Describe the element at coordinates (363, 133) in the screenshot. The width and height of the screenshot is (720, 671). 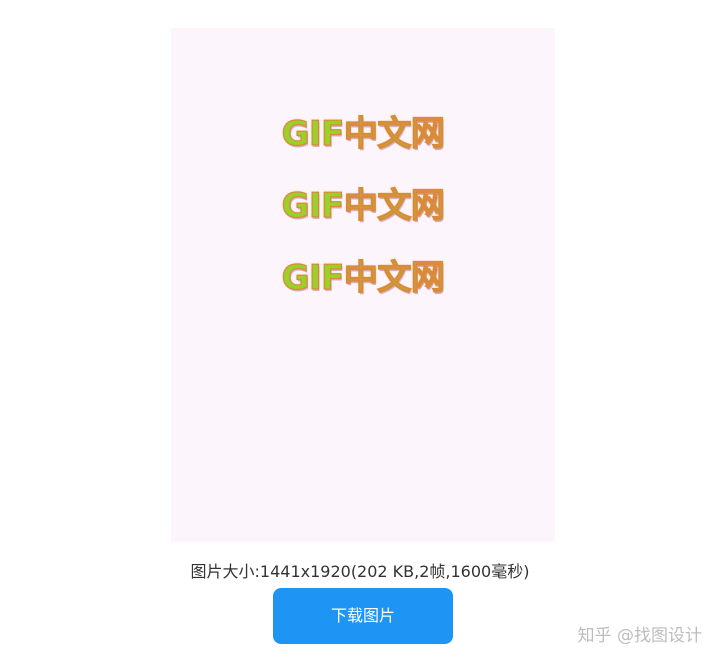
I see `gif-text-line-1: GIF中文网` at that location.